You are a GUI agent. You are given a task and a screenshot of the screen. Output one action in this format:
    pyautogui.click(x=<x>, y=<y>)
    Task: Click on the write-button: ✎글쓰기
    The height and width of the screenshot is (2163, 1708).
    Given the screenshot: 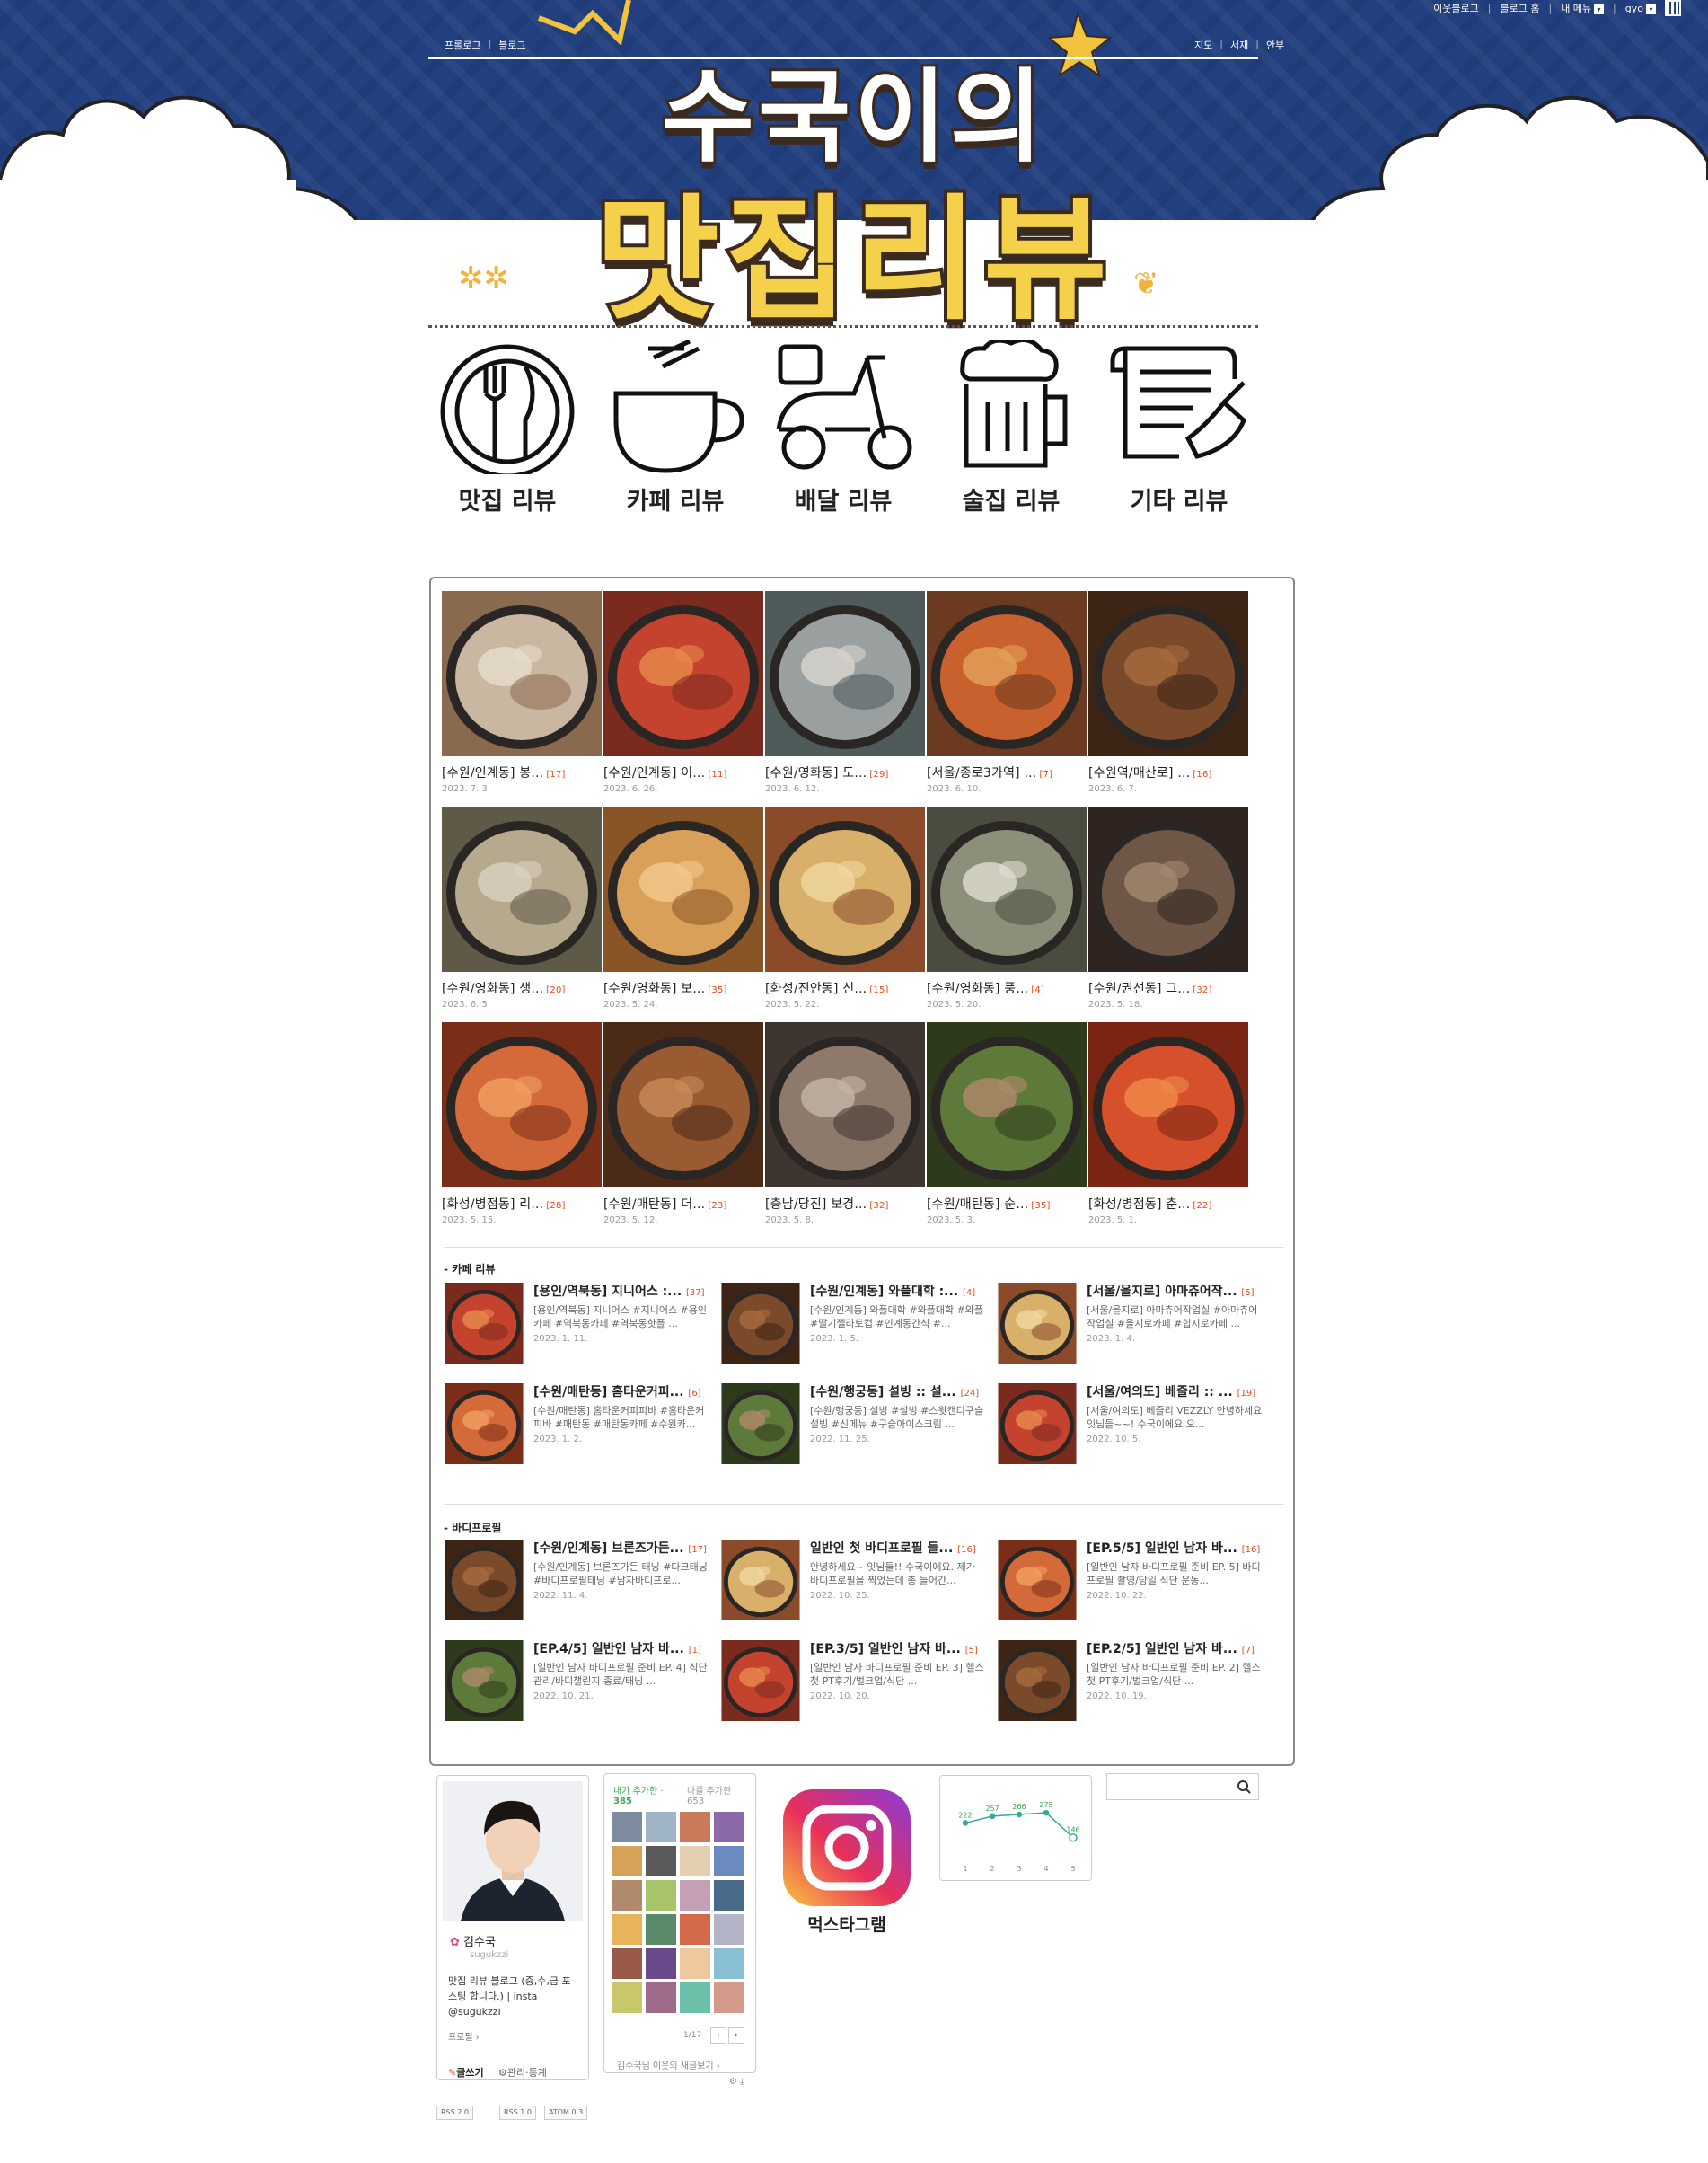 What is the action you would take?
    pyautogui.click(x=466, y=2072)
    